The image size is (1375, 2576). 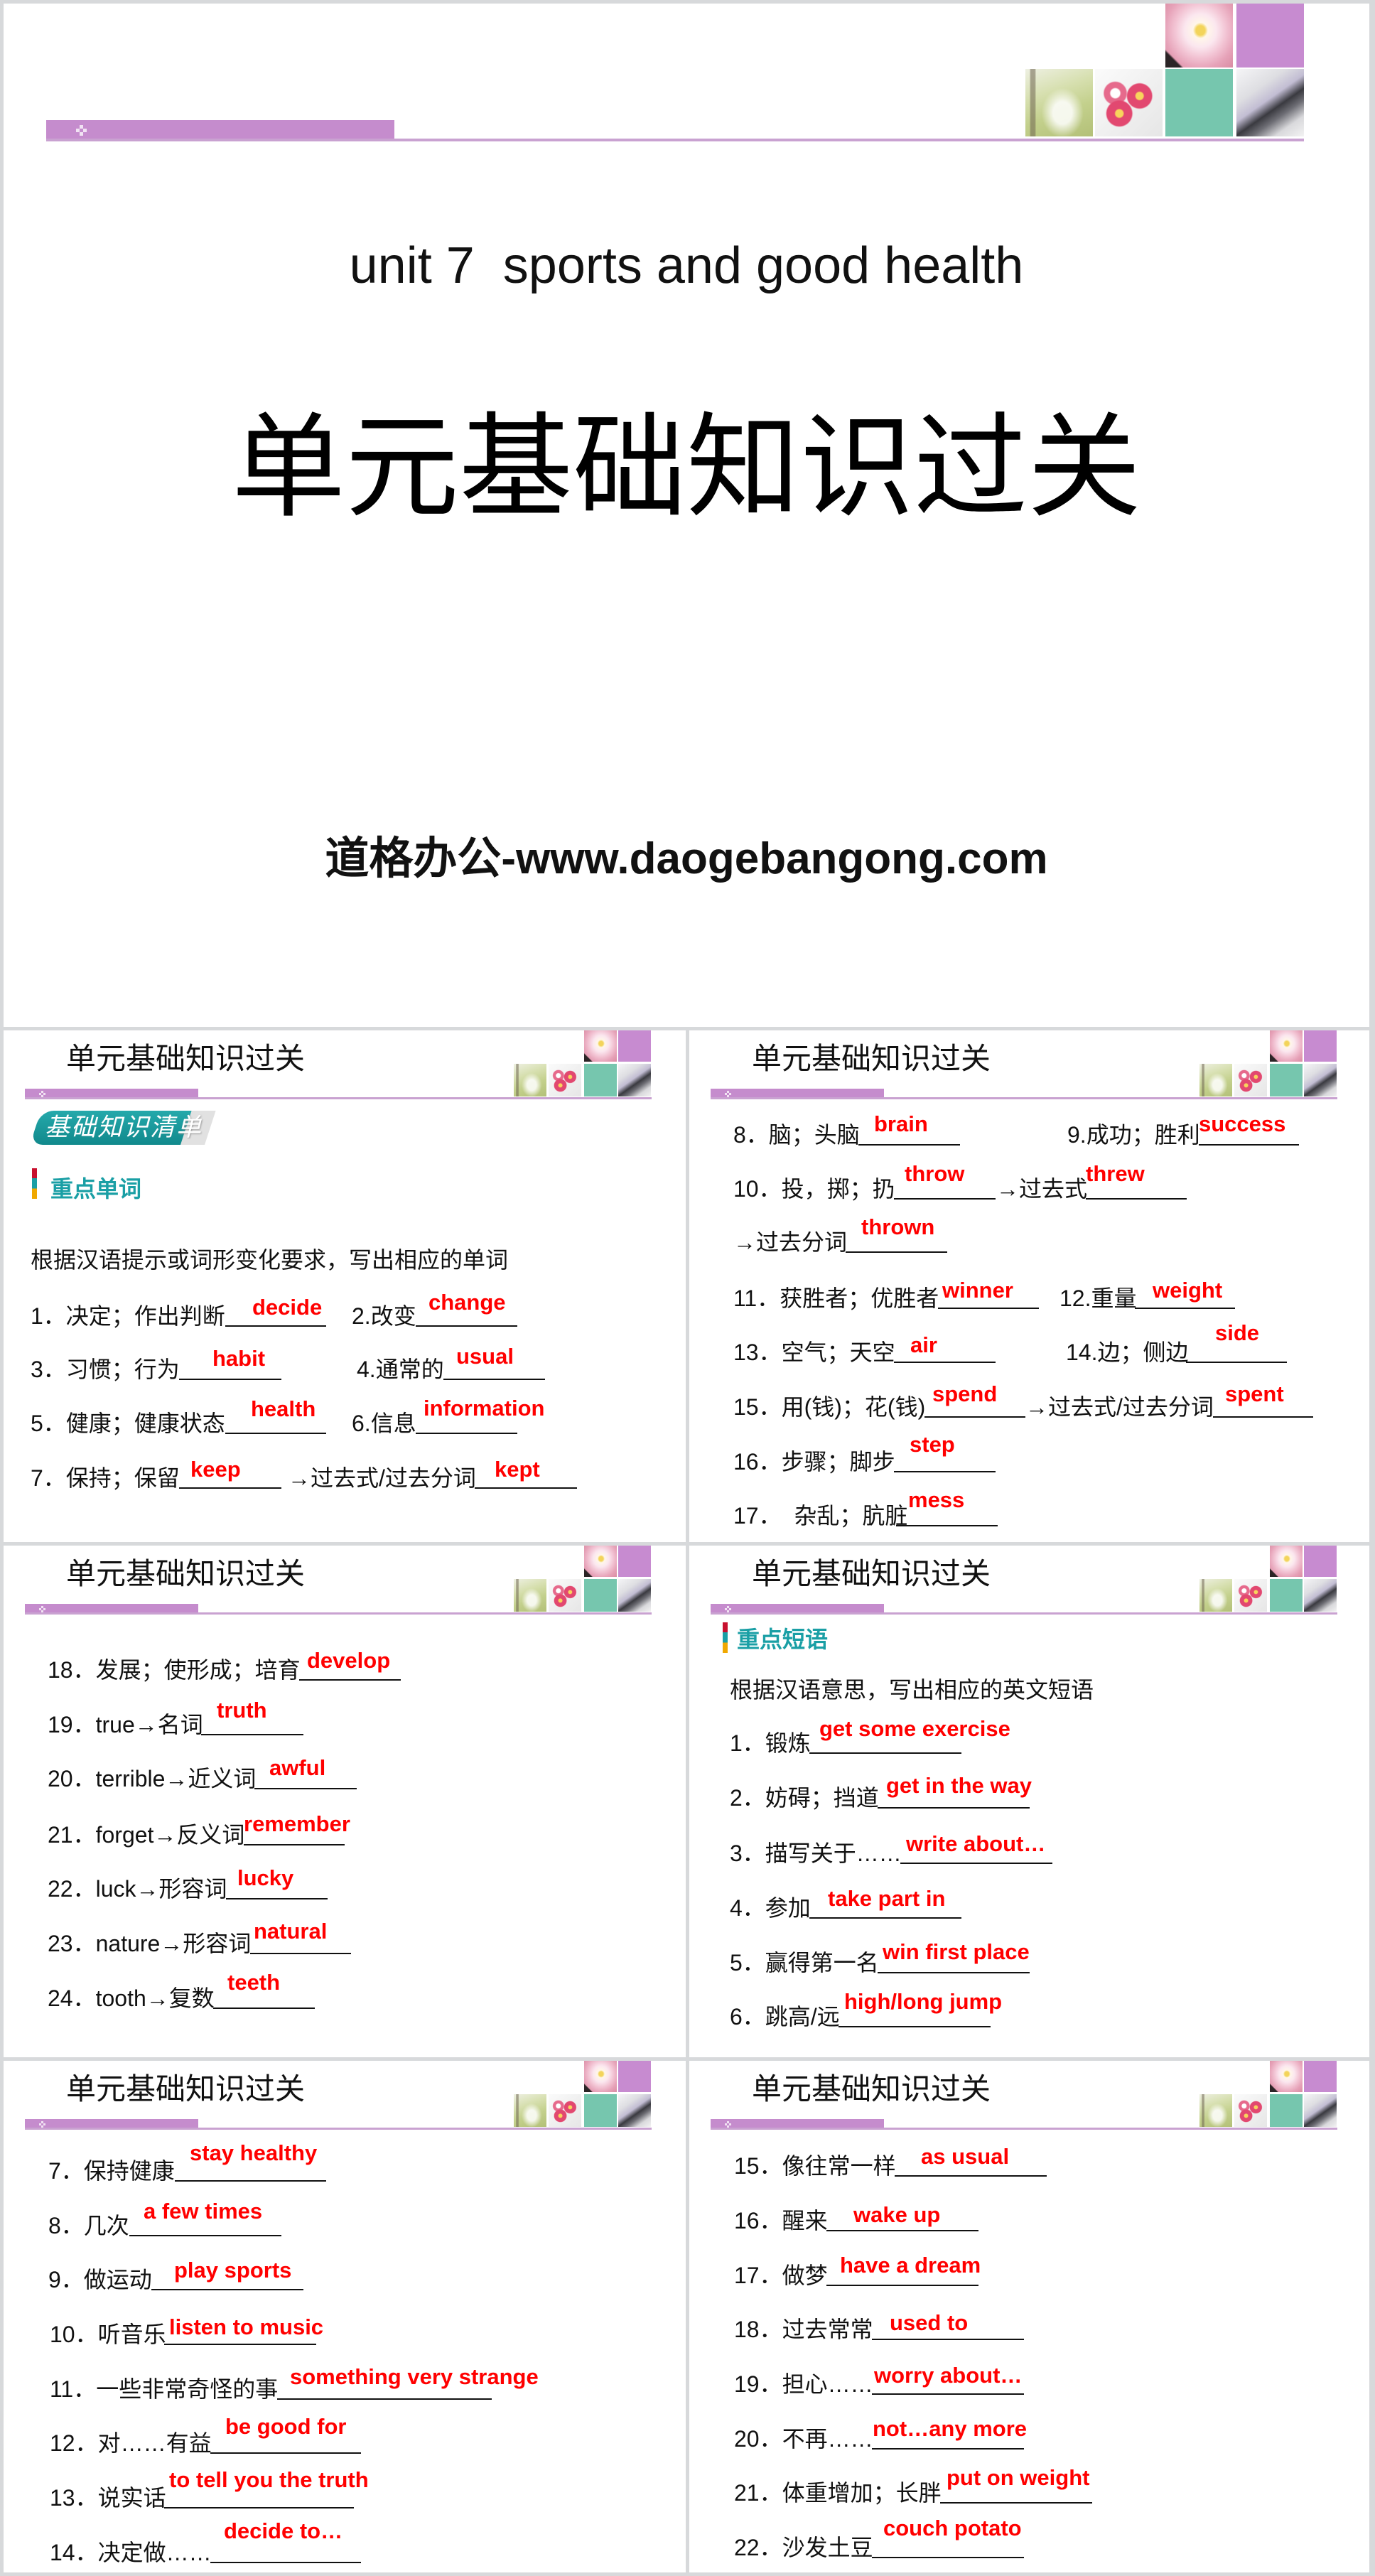 I want to click on item-prompt: 12.重量, so click(x=1098, y=1298).